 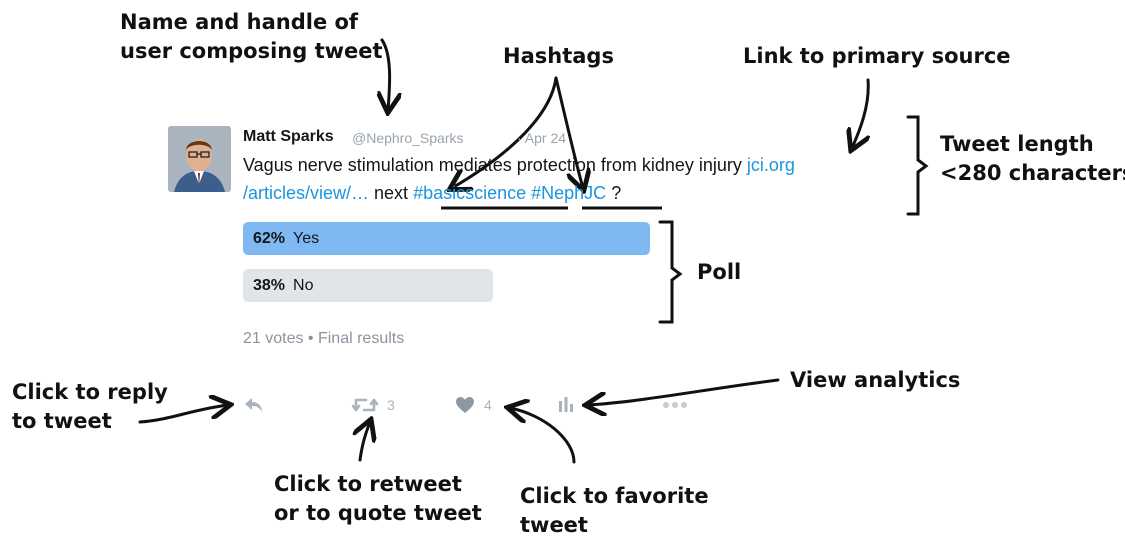 I want to click on reply-callout-line1: Click to reply, so click(x=90, y=392).